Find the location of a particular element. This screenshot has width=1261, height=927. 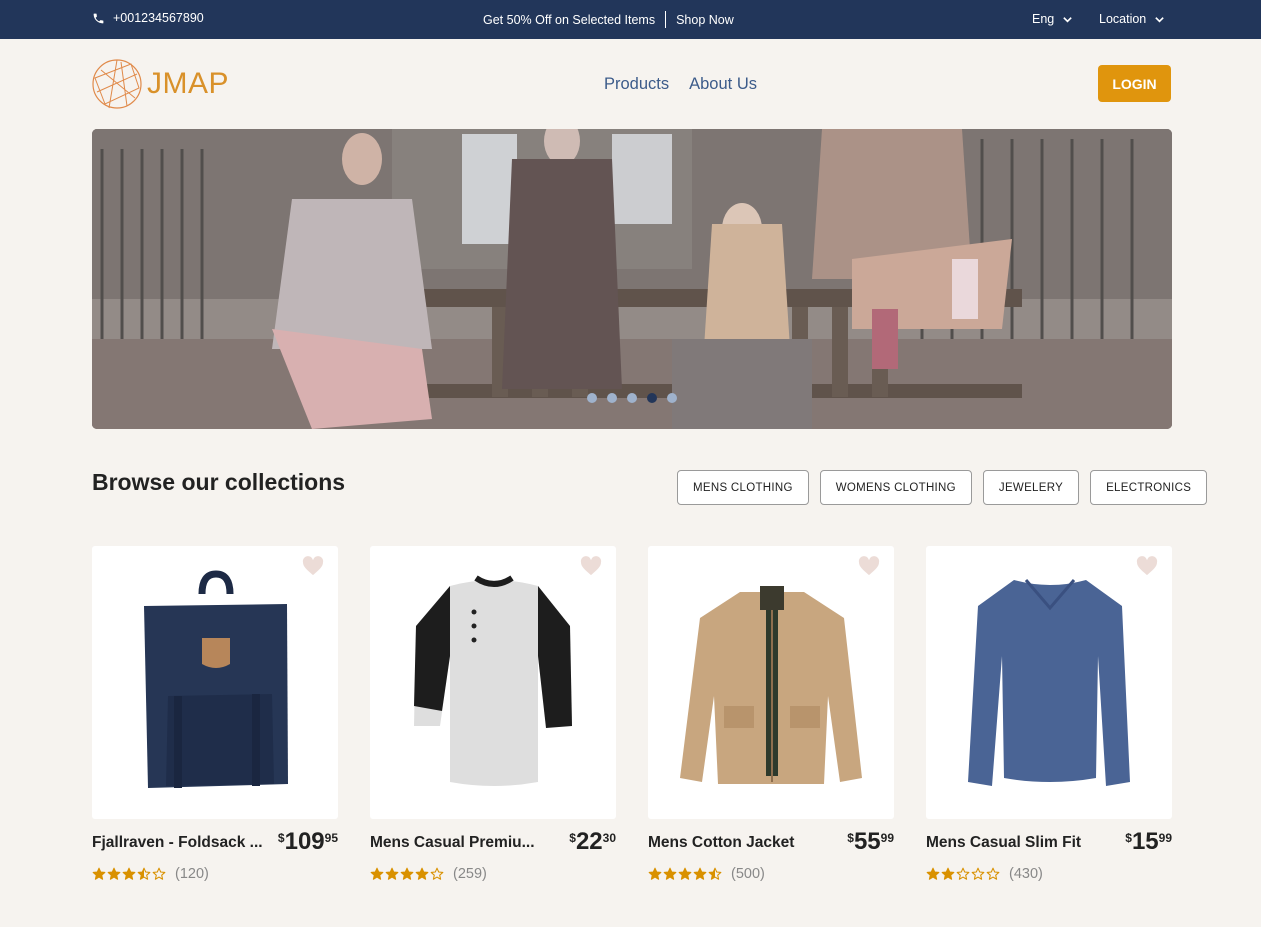

product-price: $ 109 95 is located at coordinates (308, 842).